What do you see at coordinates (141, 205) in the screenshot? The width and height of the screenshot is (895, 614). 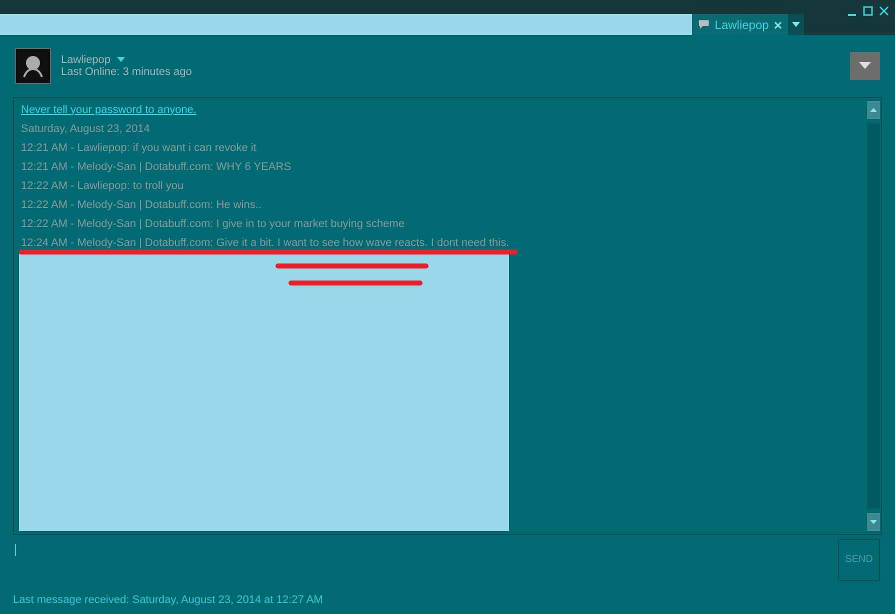 I see `chat-message: 12:22 AM - Melody-San | Dotabuff.com: He wins..` at bounding box center [141, 205].